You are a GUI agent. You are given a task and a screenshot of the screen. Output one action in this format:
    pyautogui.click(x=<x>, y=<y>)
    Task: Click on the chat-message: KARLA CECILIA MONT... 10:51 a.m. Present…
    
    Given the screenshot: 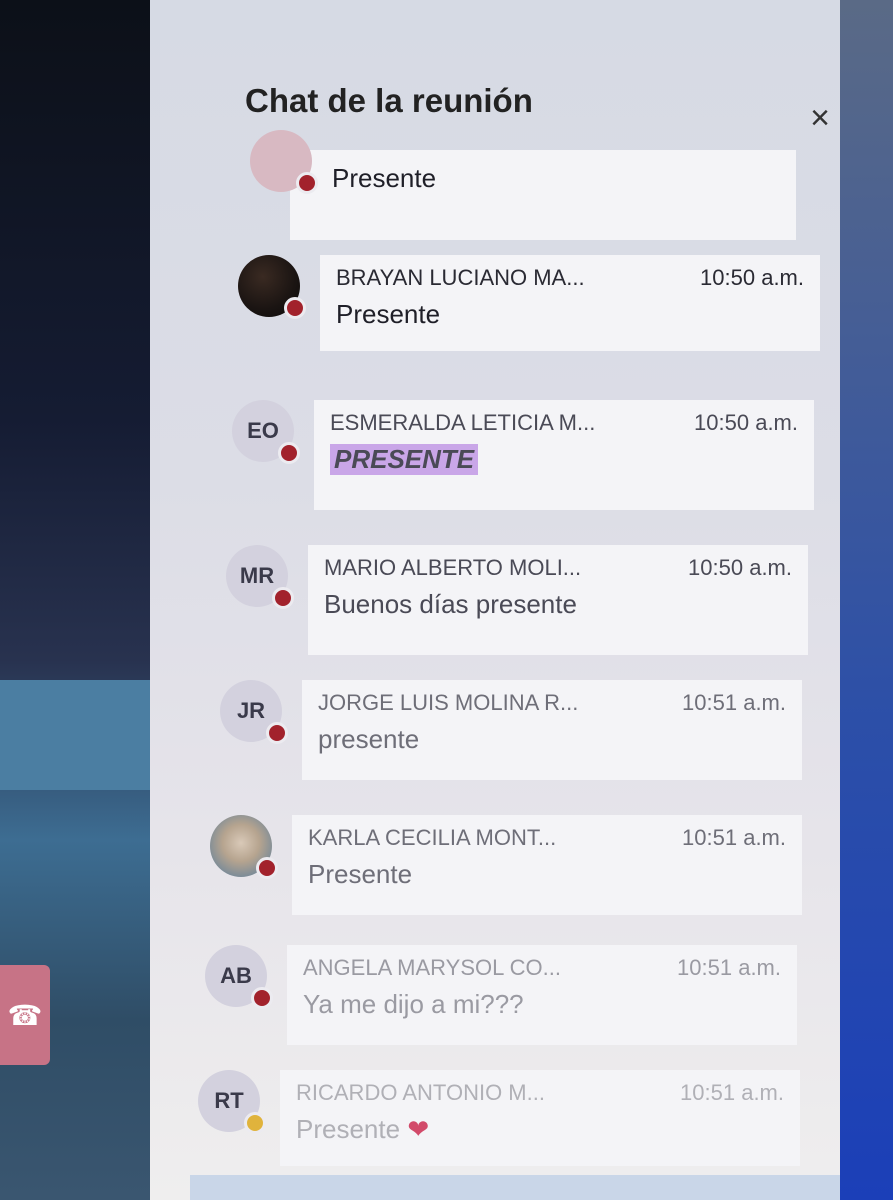 What is the action you would take?
    pyautogui.click(x=506, y=865)
    